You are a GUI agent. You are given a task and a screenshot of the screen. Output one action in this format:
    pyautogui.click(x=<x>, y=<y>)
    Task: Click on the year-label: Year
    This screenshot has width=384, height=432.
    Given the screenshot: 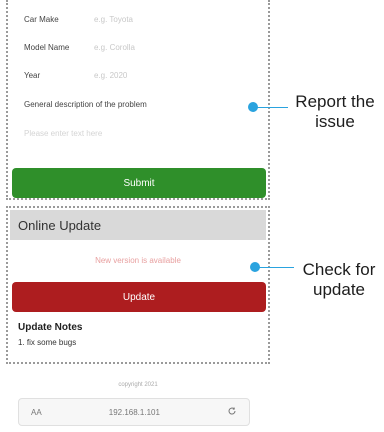 What is the action you would take?
    pyautogui.click(x=32, y=75)
    